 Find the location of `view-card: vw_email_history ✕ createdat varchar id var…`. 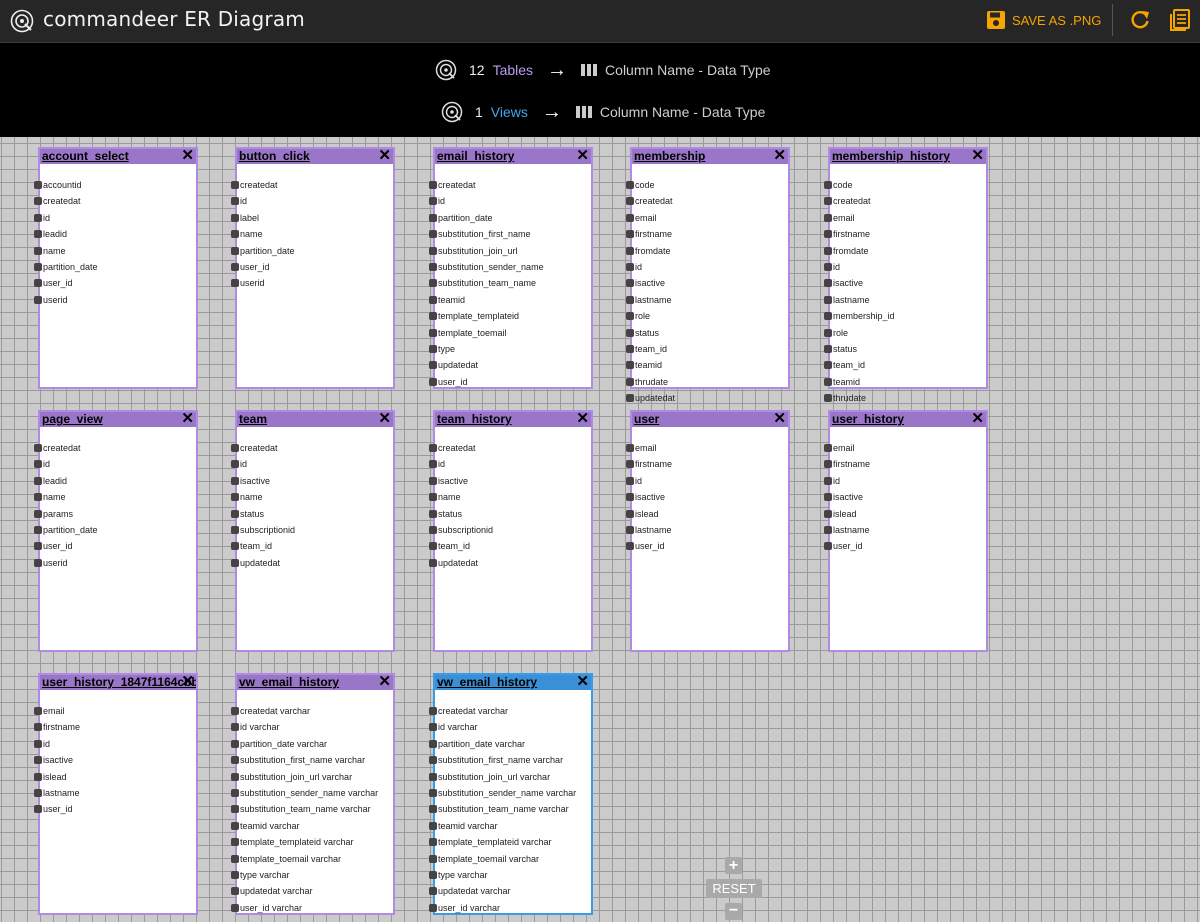

view-card: vw_email_history ✕ createdat varchar id var… is located at coordinates (511, 794).